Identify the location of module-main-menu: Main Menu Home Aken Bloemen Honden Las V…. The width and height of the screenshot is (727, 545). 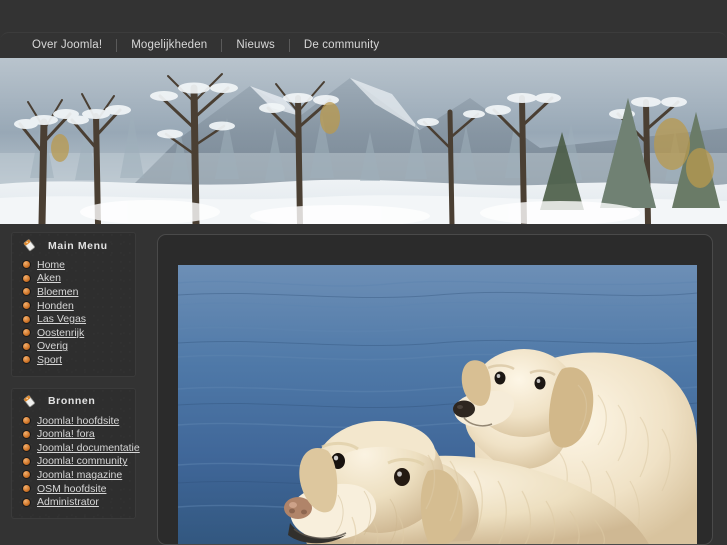
(73, 304).